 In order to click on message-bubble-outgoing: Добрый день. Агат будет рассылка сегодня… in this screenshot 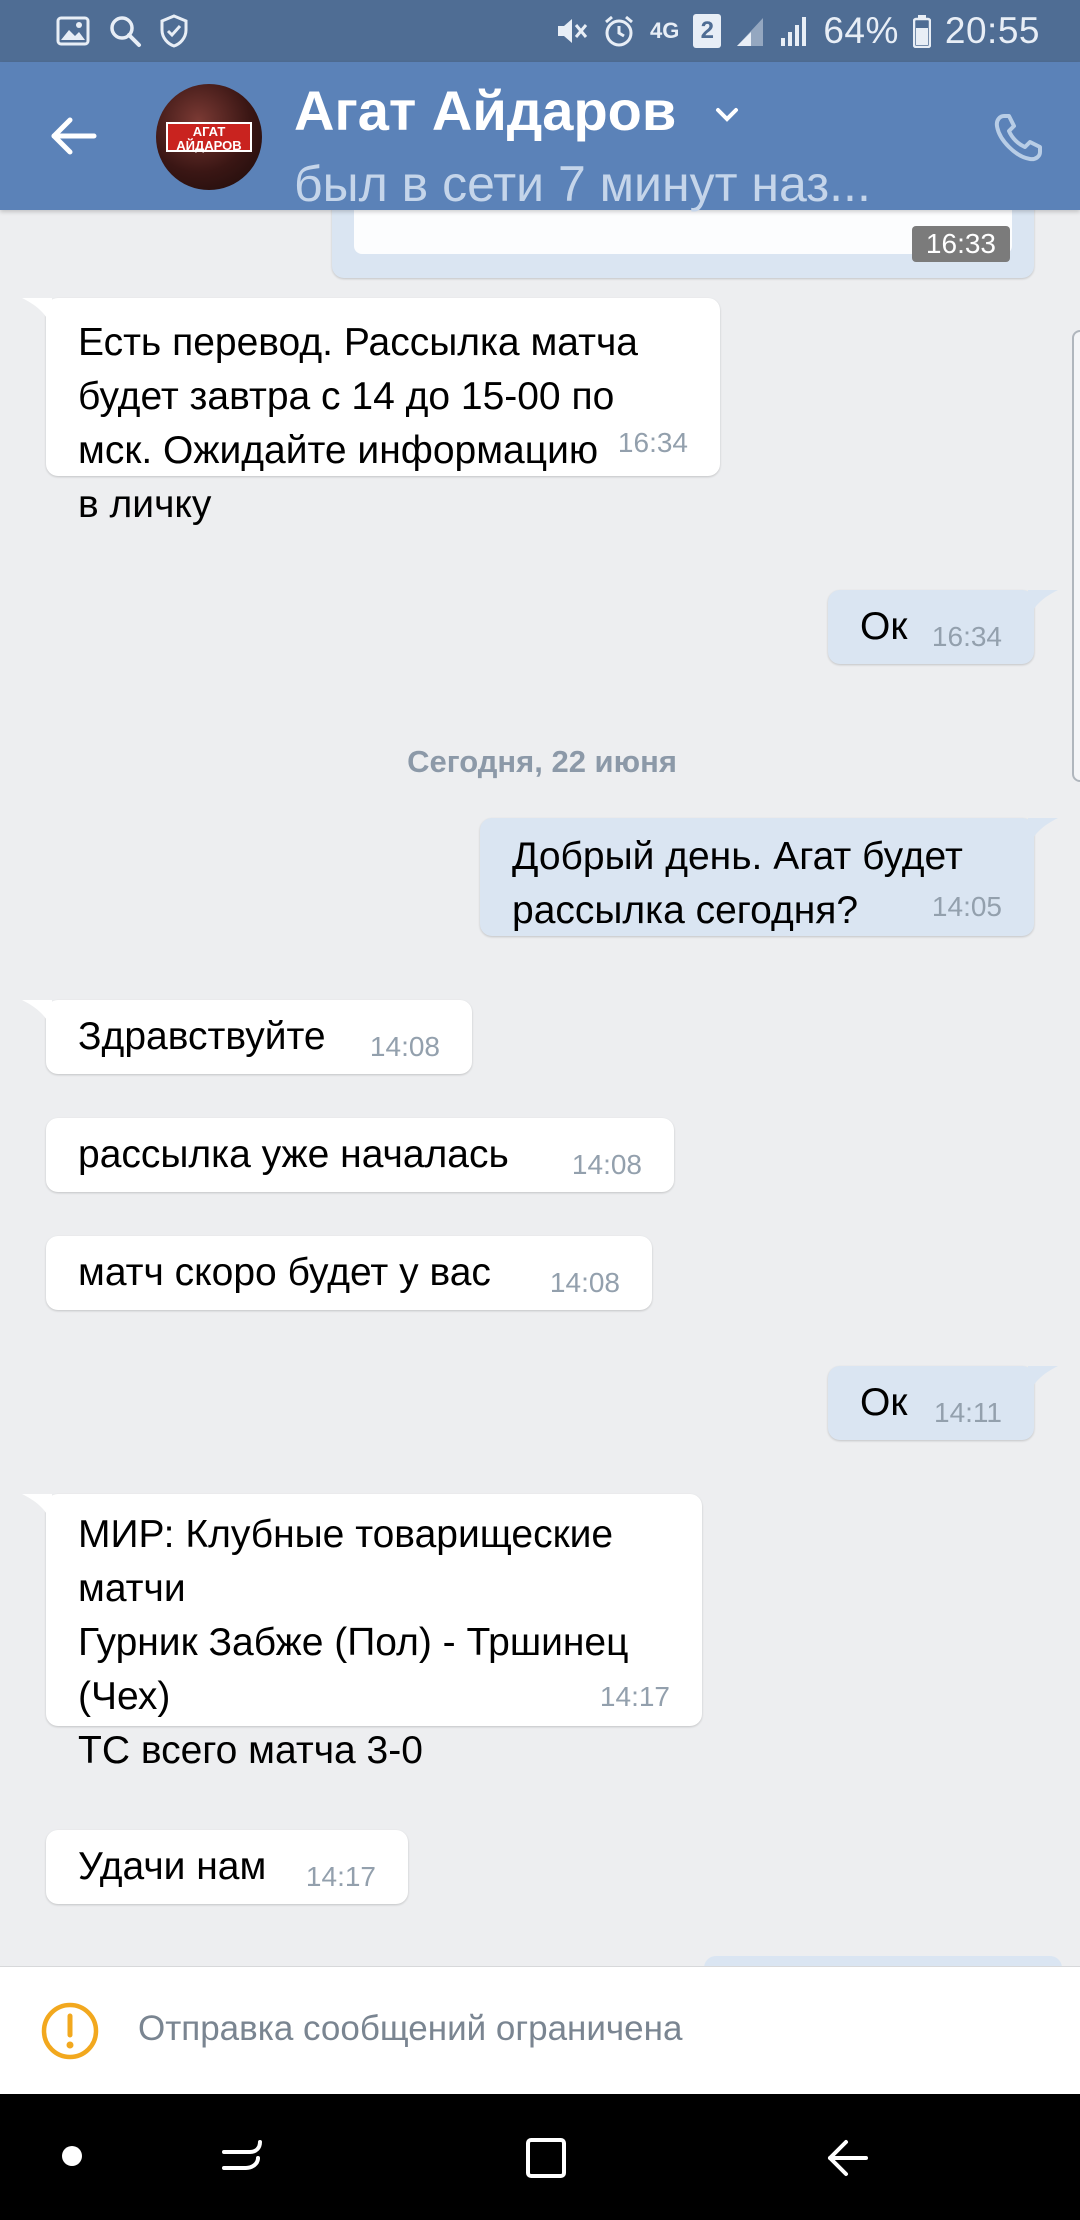, I will do `click(769, 877)`.